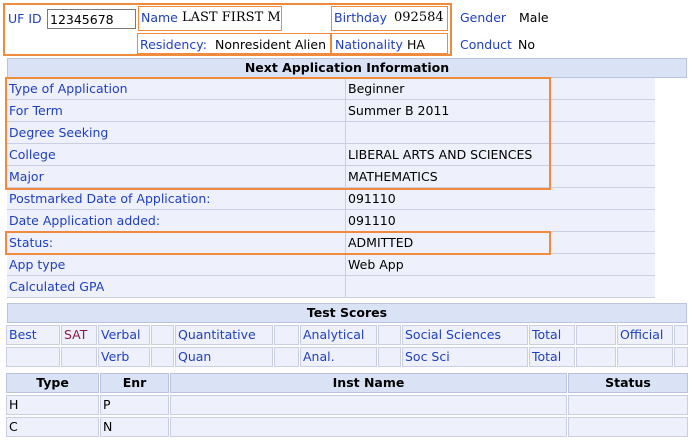 The height and width of the screenshot is (446, 696). Describe the element at coordinates (110, 198) in the screenshot. I see `app-row-label: Postmarked Date of Application:` at that location.